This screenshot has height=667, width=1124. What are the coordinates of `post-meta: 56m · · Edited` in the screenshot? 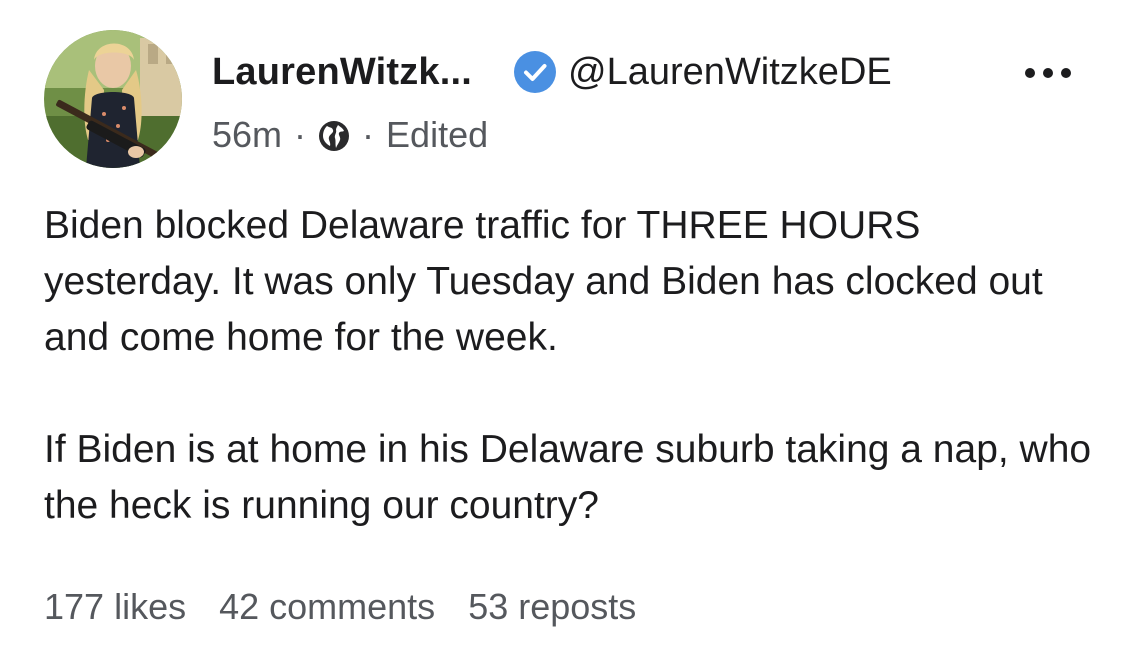 It's located at (350, 135).